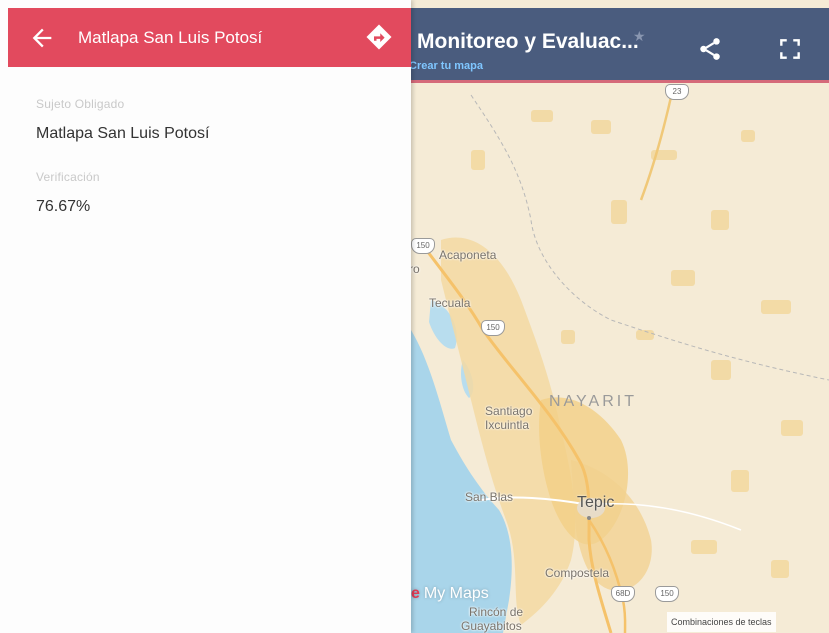 The height and width of the screenshot is (633, 829). What do you see at coordinates (496, 612) in the screenshot?
I see `place-label-rincon: Rincón de` at bounding box center [496, 612].